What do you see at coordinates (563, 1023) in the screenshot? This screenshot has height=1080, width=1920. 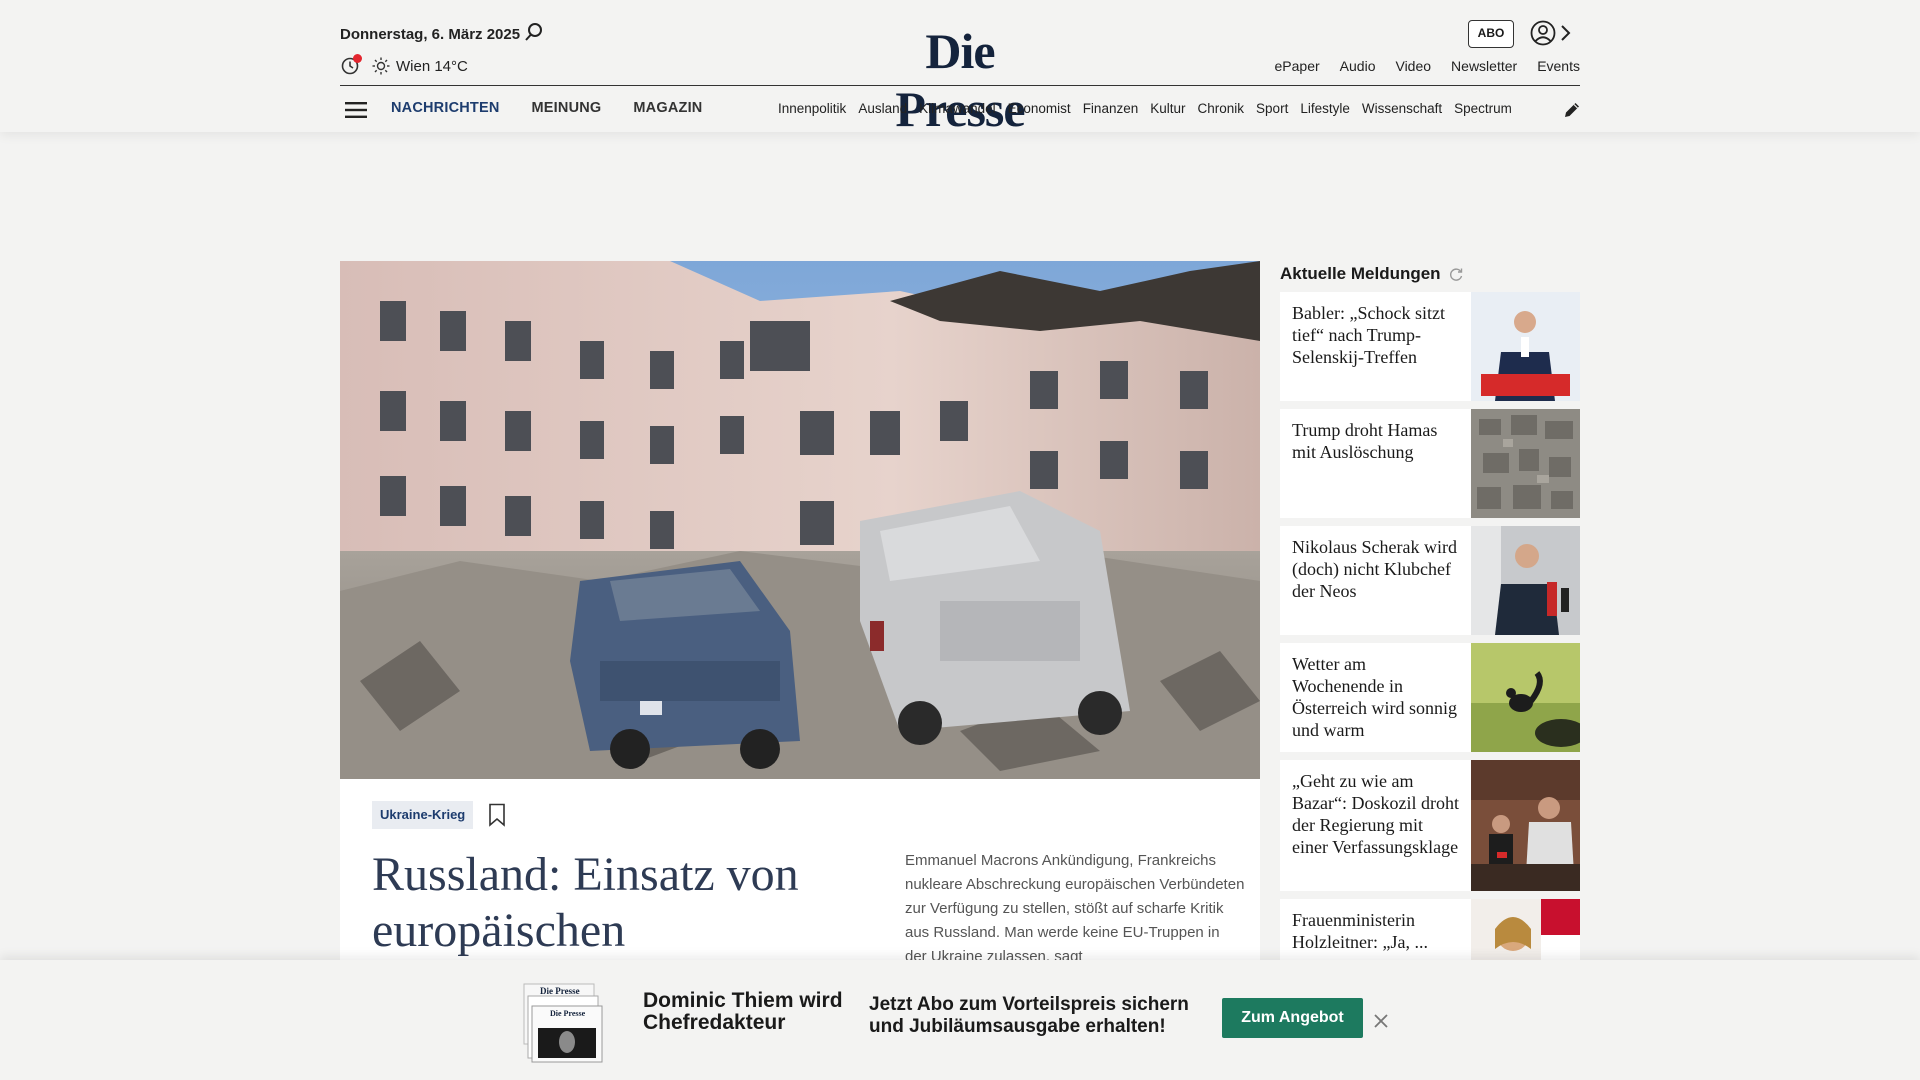 I see `newspaper-stack-image: Die Presse Die Presse` at bounding box center [563, 1023].